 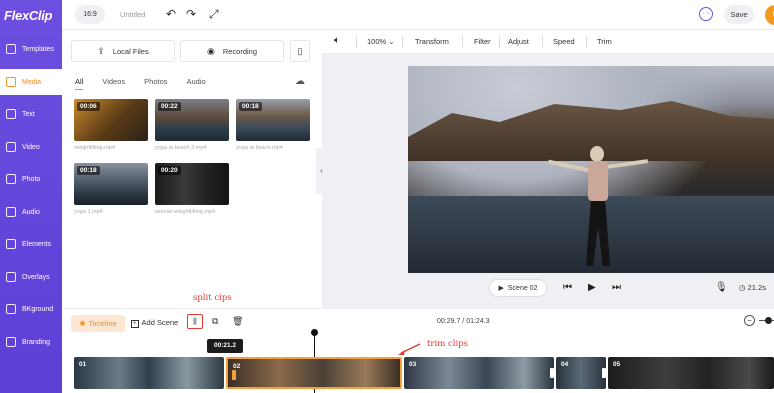 I want to click on sidebar-item-overlays: Overlays, so click(x=31, y=277).